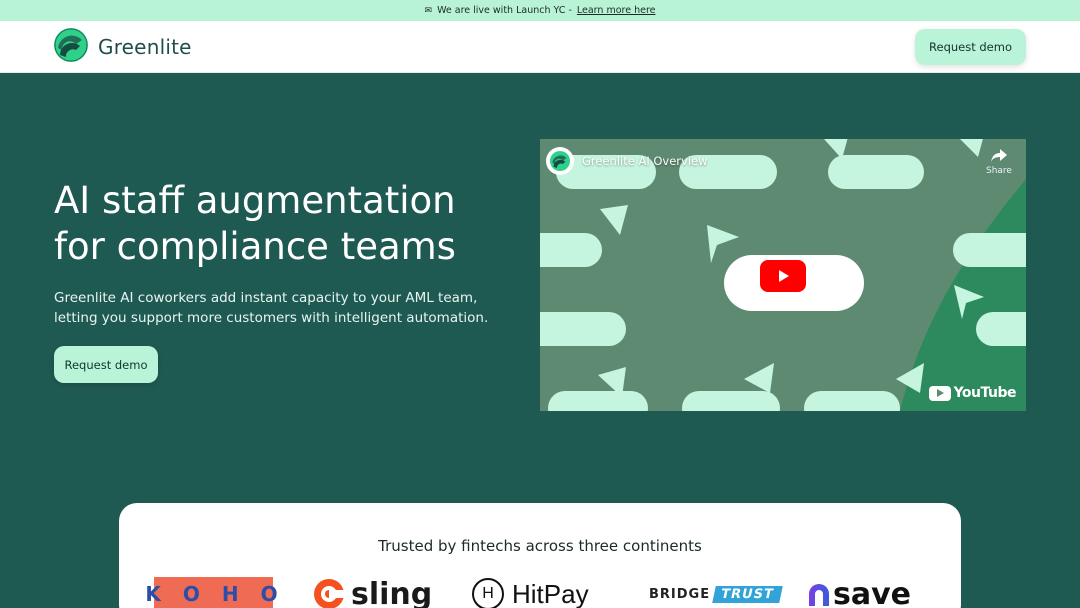 This screenshot has width=1080, height=608. Describe the element at coordinates (872, 592) in the screenshot. I see `save-wordmark: save` at that location.